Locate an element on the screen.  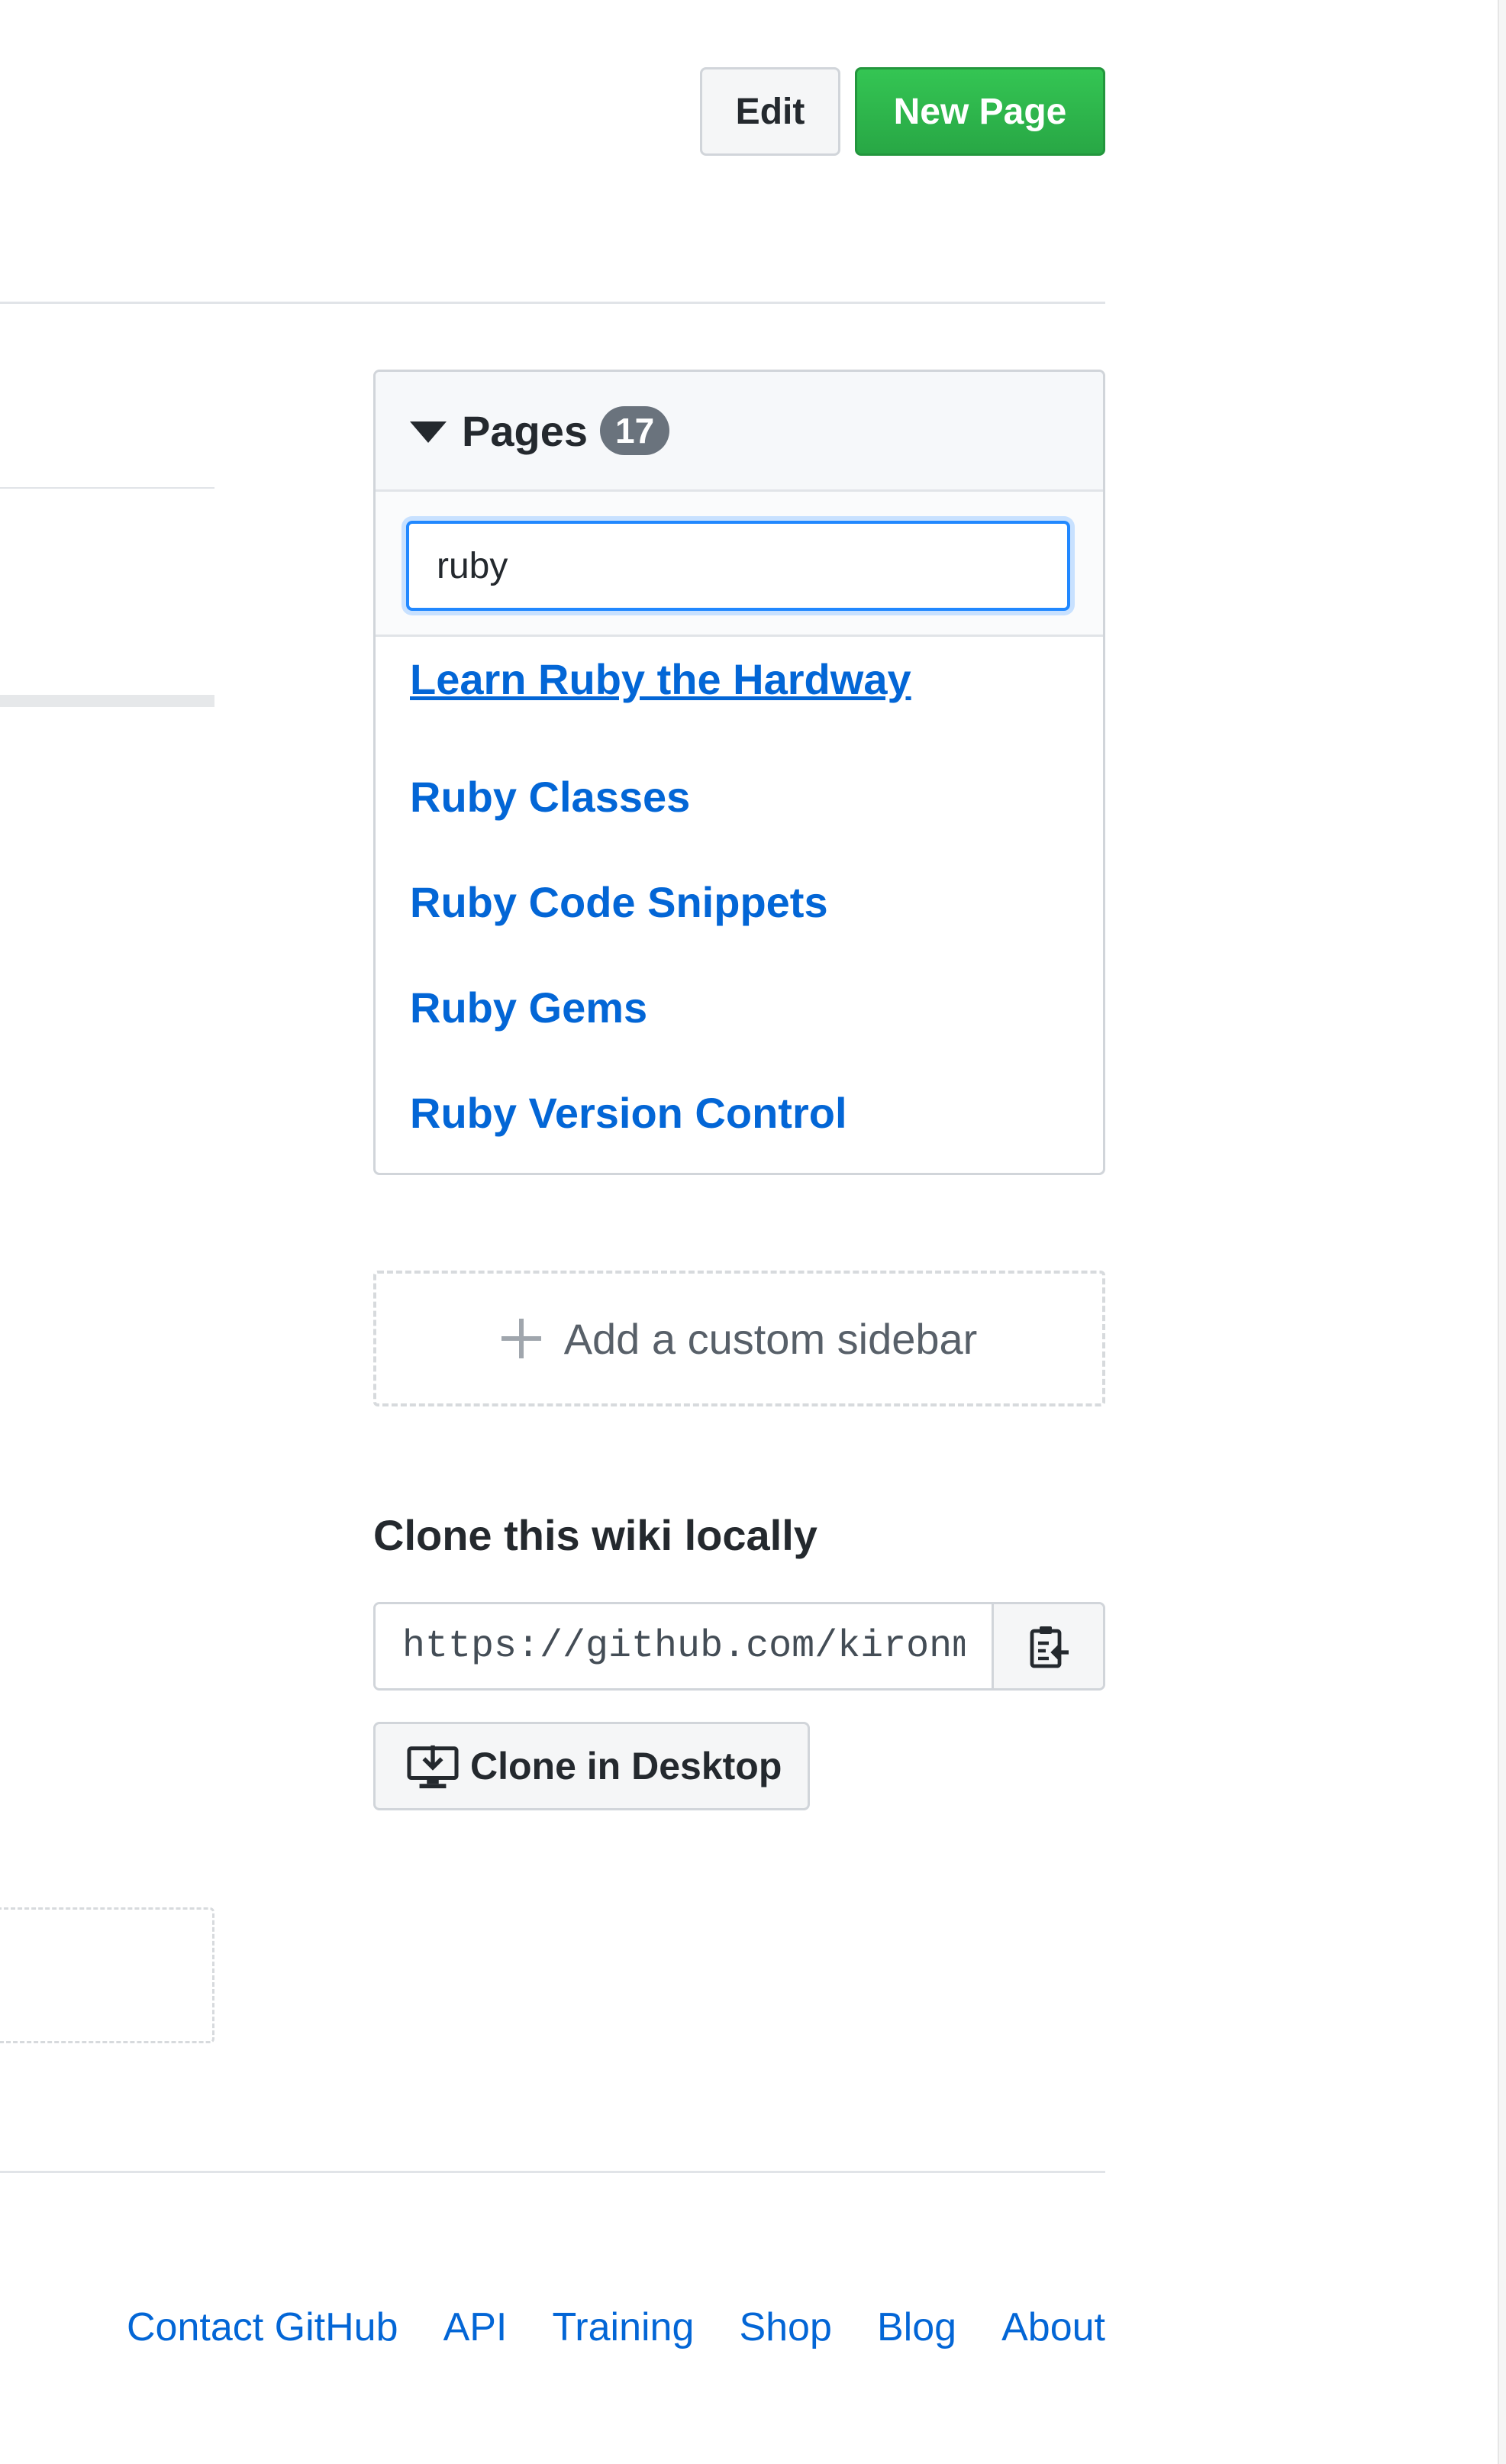
desktop-download-icon is located at coordinates (433, 1767).